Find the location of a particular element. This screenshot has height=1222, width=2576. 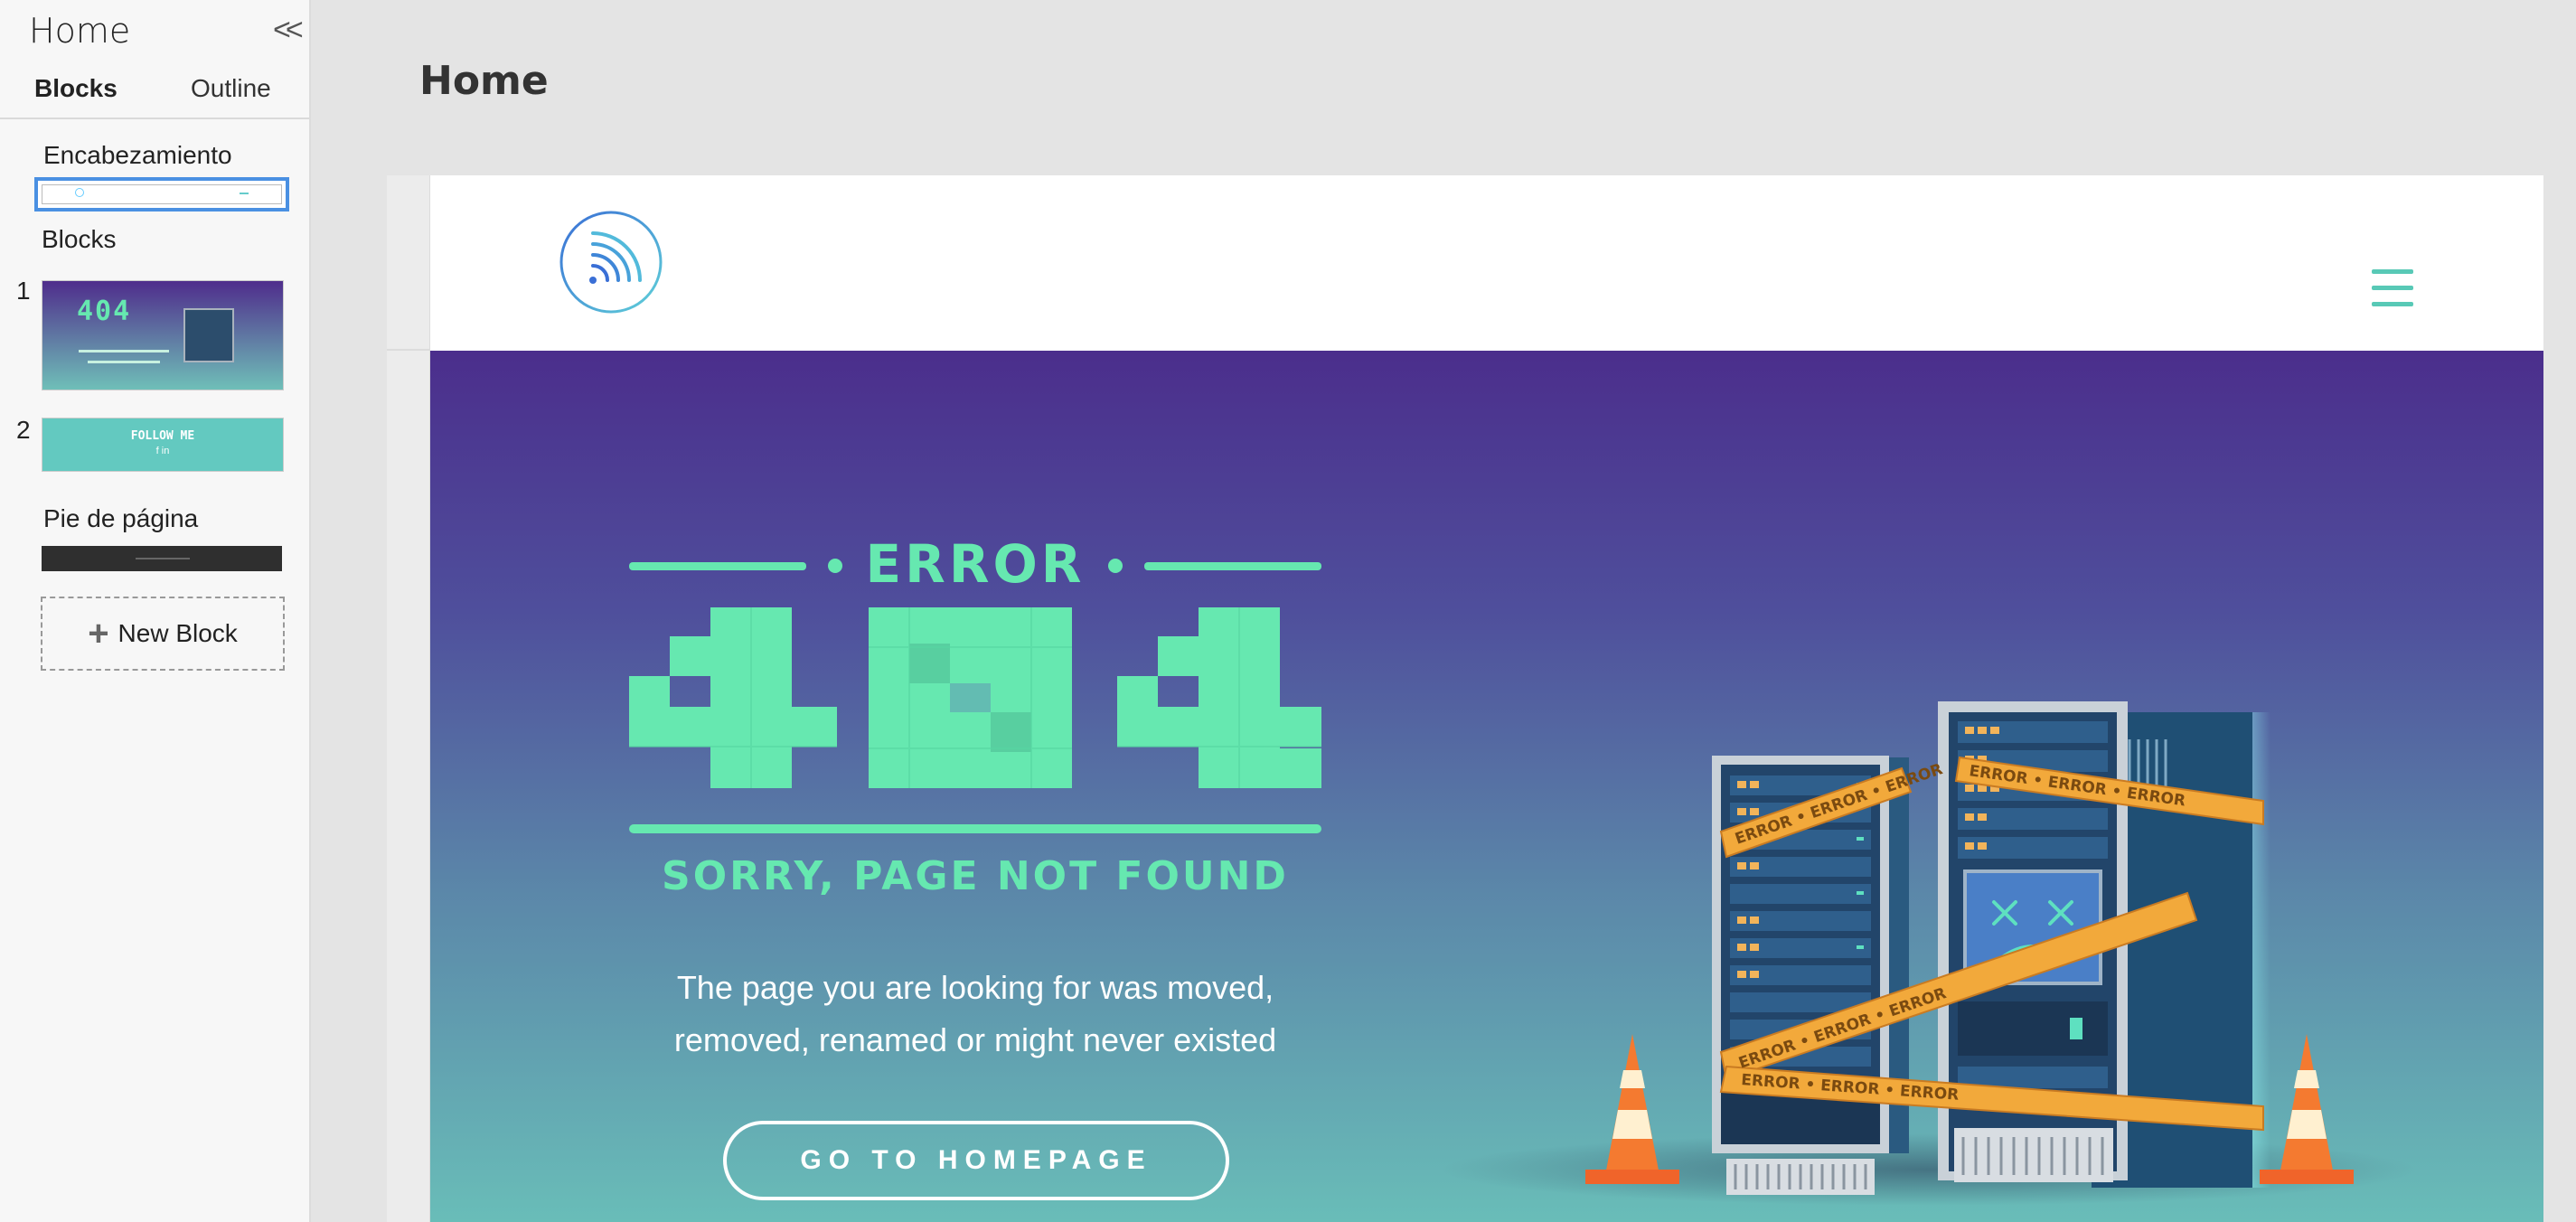

tab-outline: Outline is located at coordinates (231, 88).